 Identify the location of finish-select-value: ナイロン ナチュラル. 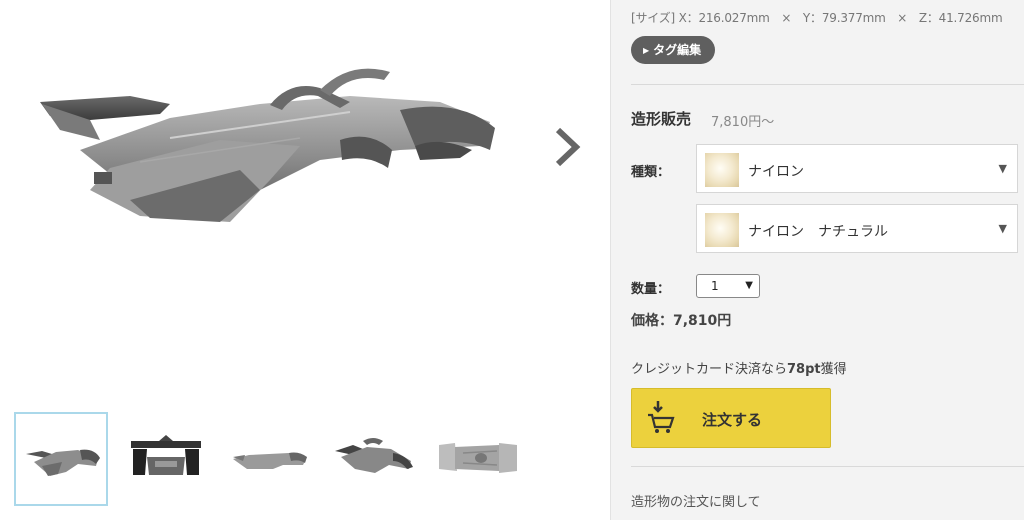
(818, 232).